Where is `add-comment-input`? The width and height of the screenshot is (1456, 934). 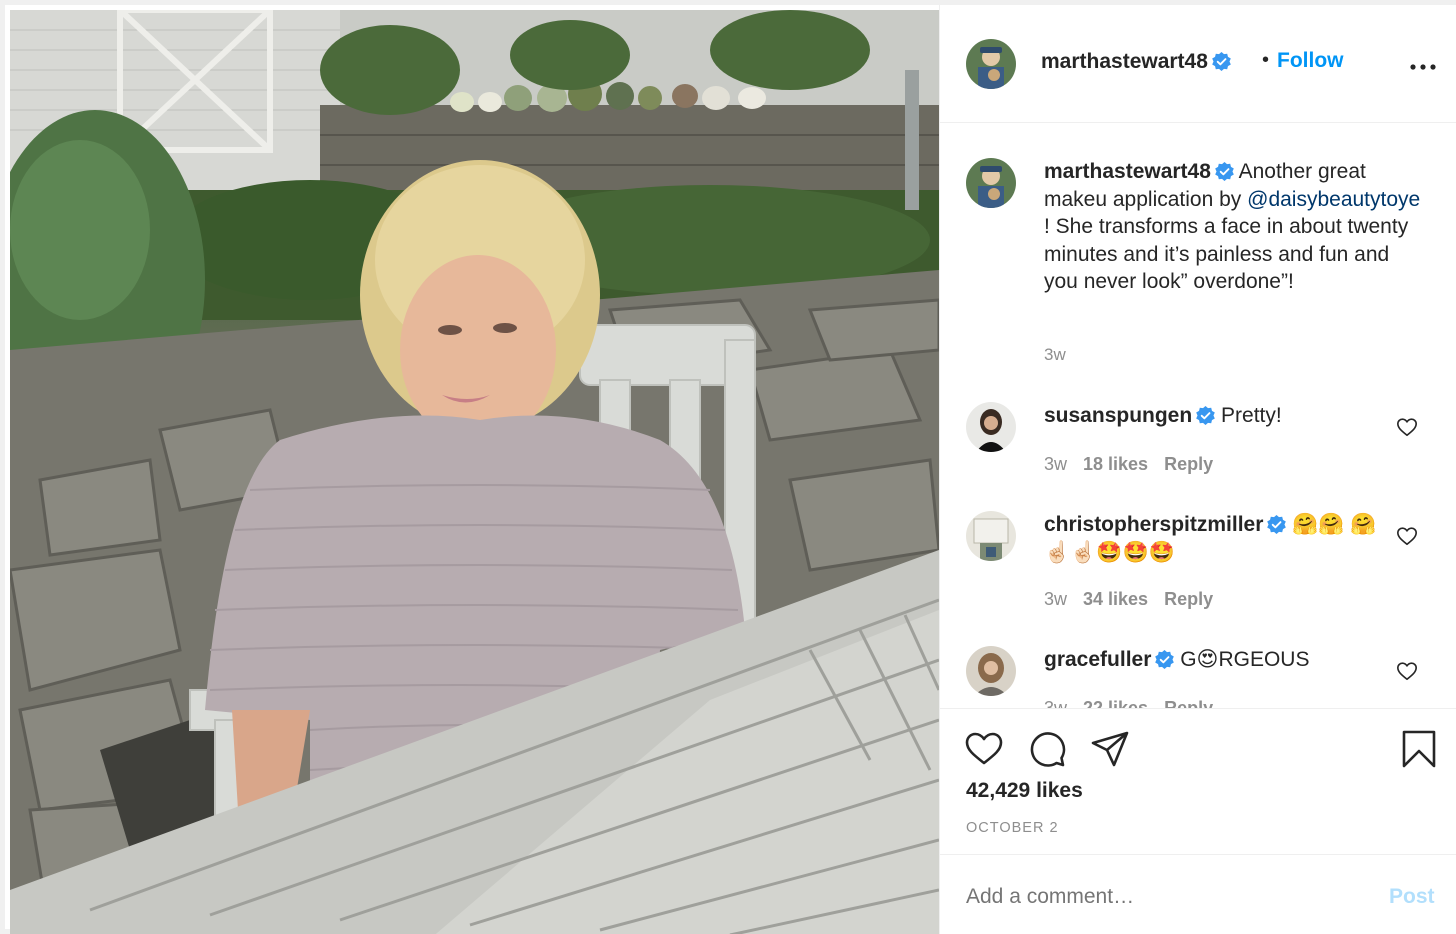 add-comment-input is located at coordinates (1156, 897).